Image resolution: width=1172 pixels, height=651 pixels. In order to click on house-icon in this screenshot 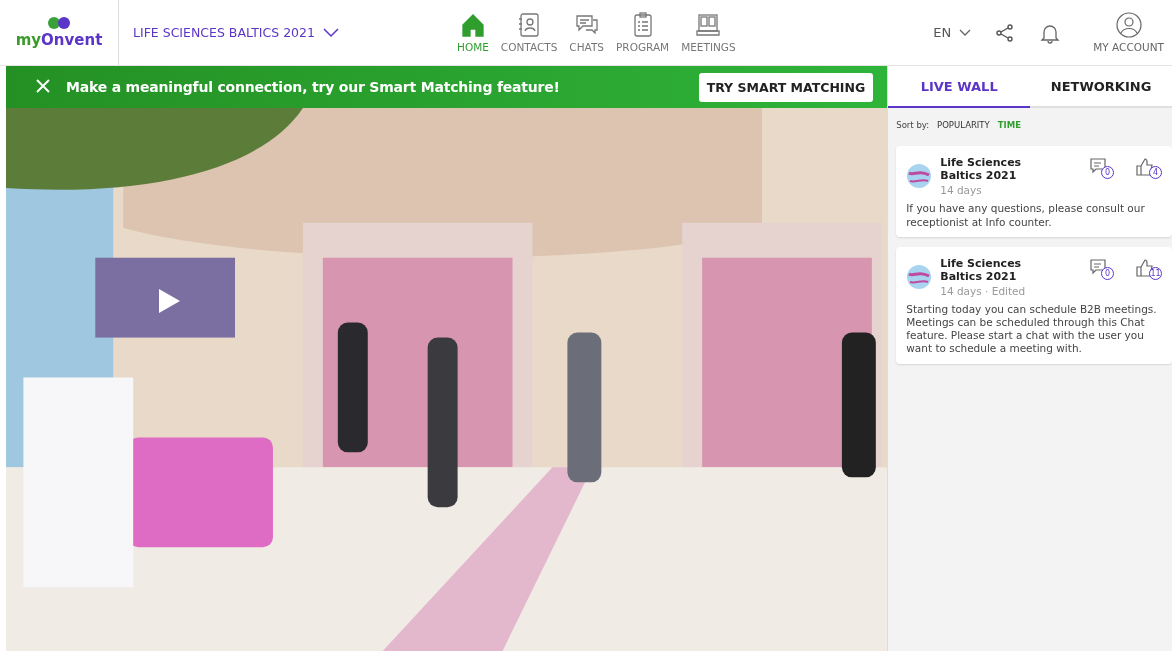, I will do `click(472, 25)`.